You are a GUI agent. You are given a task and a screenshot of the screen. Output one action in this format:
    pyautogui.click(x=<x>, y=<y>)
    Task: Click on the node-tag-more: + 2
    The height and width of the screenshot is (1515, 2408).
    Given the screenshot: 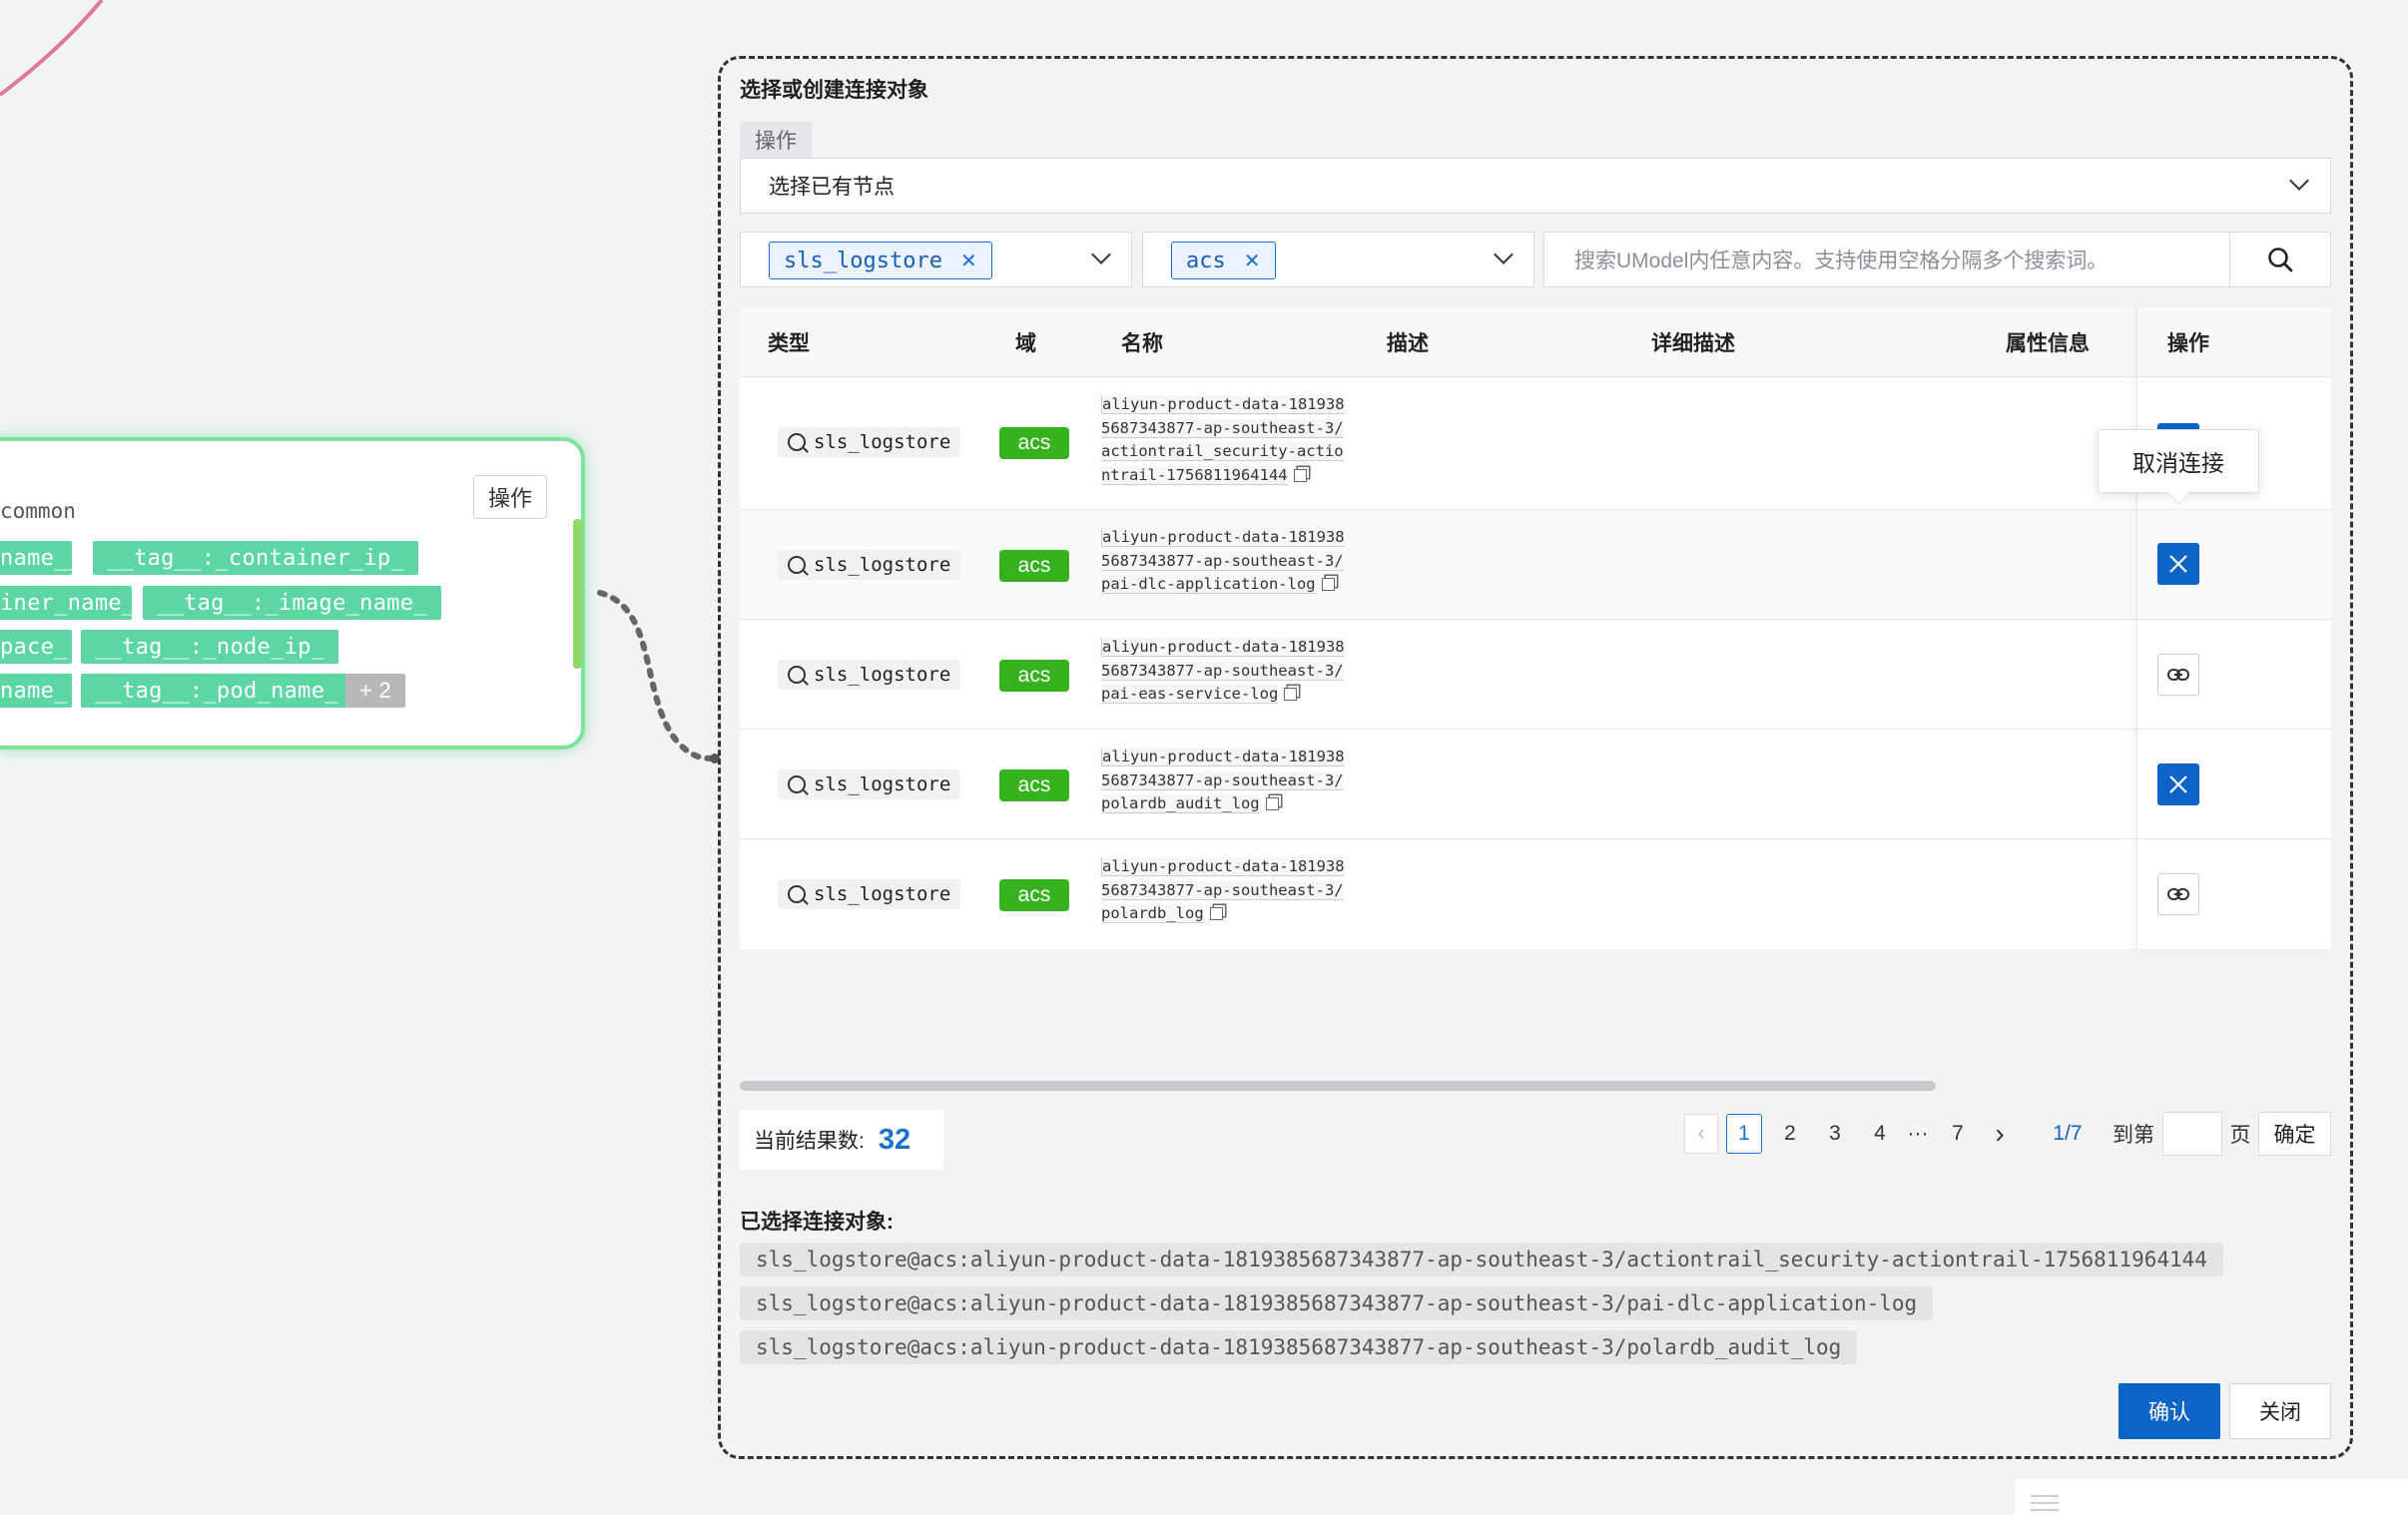 What is the action you would take?
    pyautogui.click(x=376, y=691)
    